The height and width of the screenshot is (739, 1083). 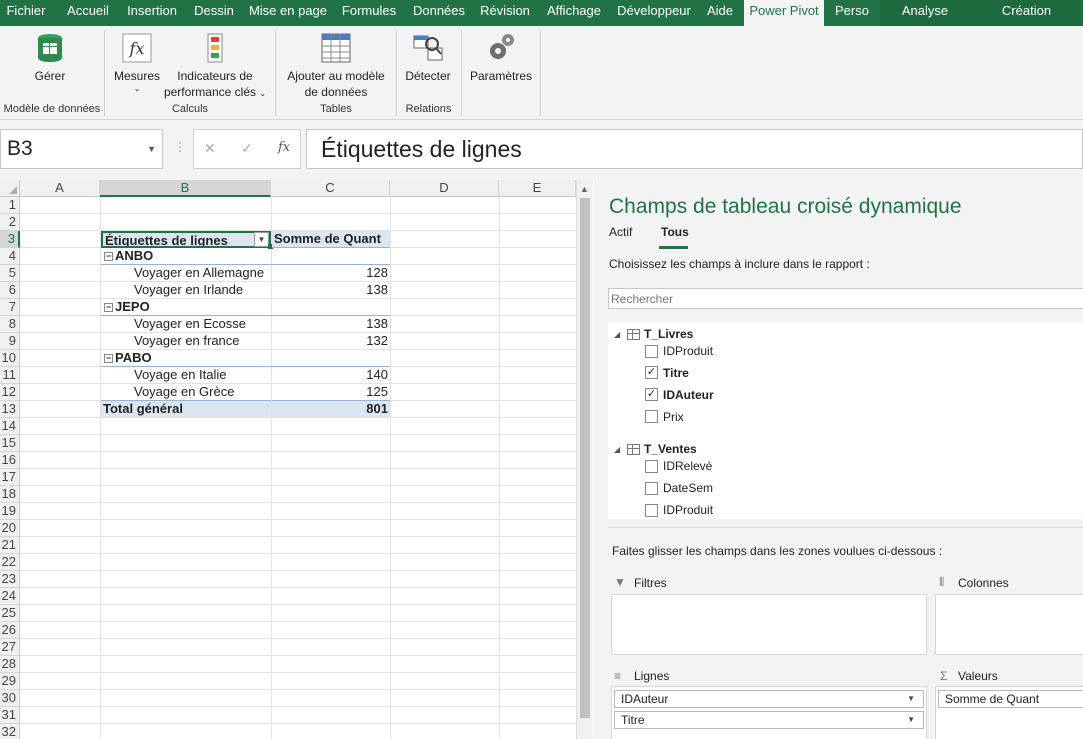 I want to click on tab-mise-en-page: Mise en page, so click(x=288, y=13).